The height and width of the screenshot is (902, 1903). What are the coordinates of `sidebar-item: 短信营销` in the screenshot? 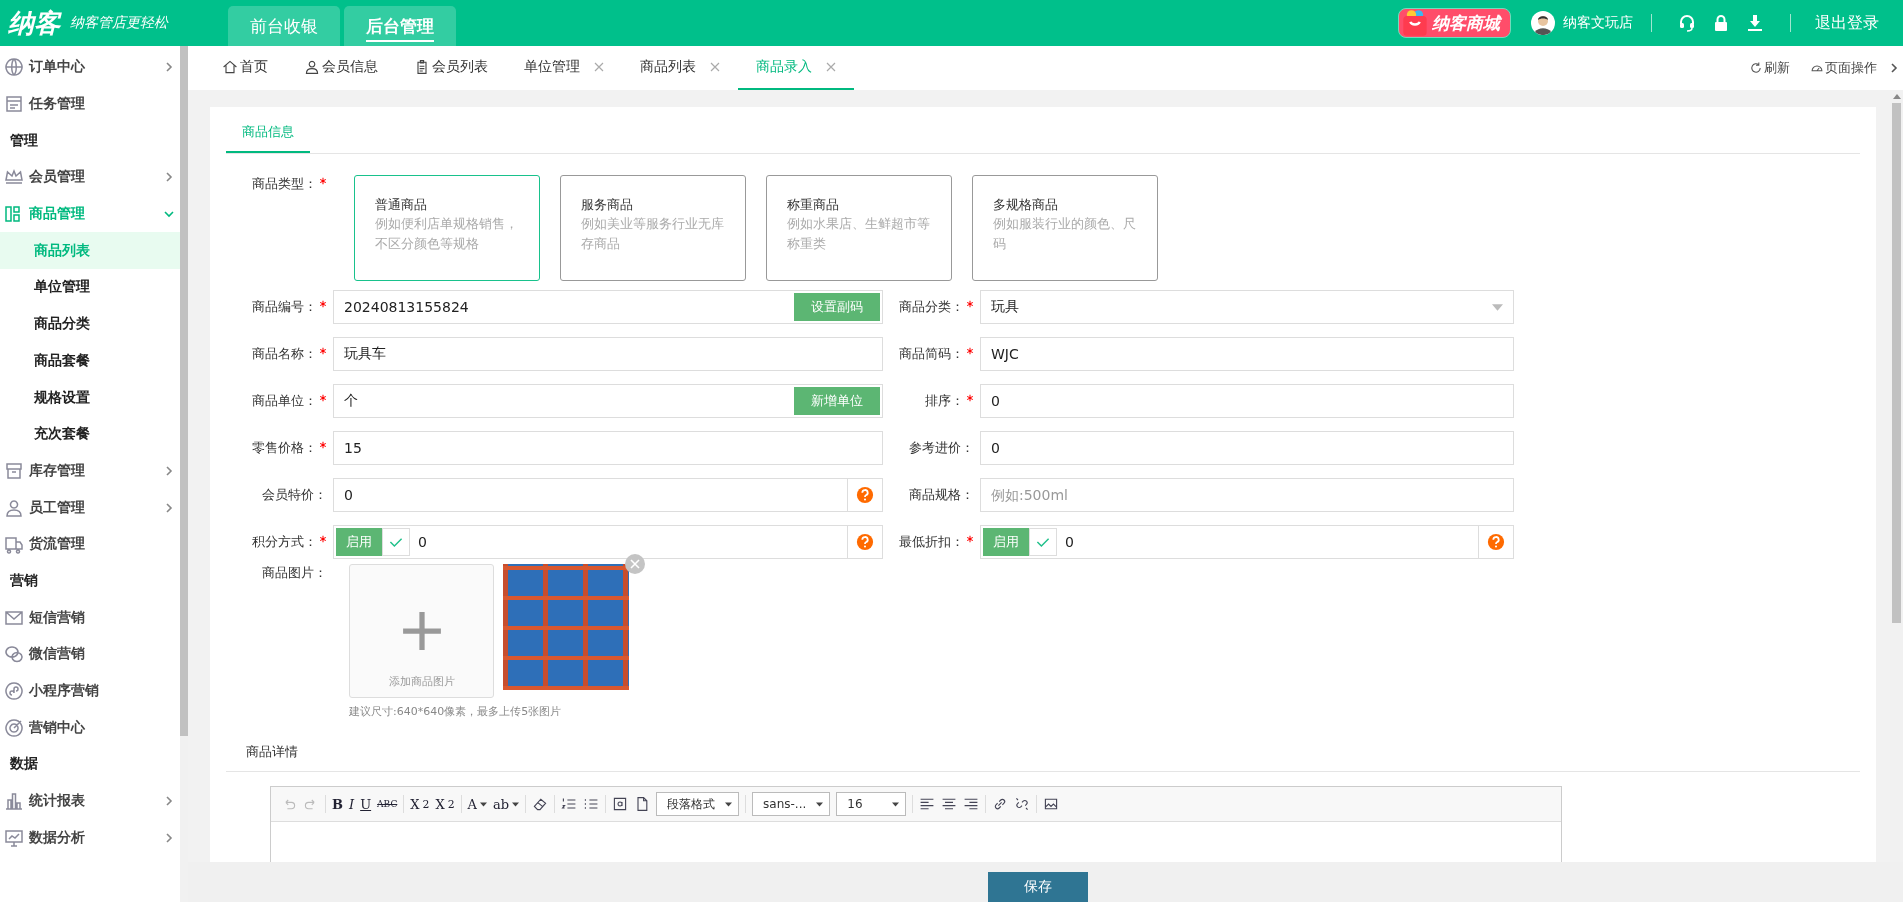 It's located at (90, 617).